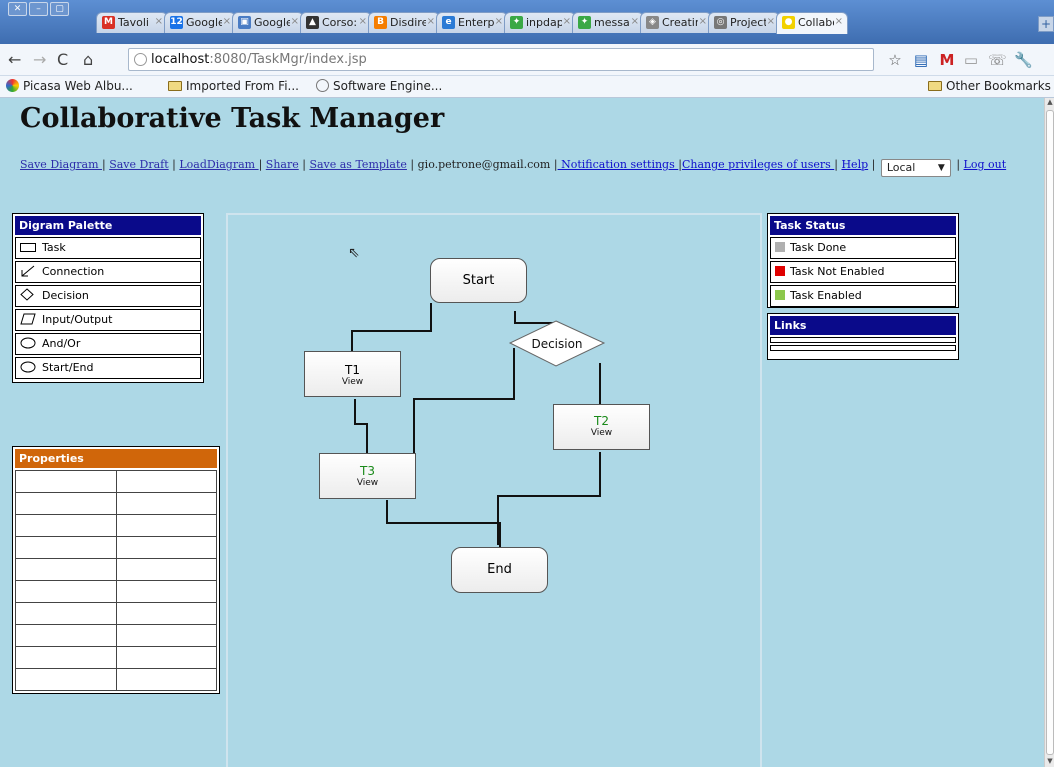  Describe the element at coordinates (108, 320) in the screenshot. I see `palette-item-input-output: Input/Output` at that location.